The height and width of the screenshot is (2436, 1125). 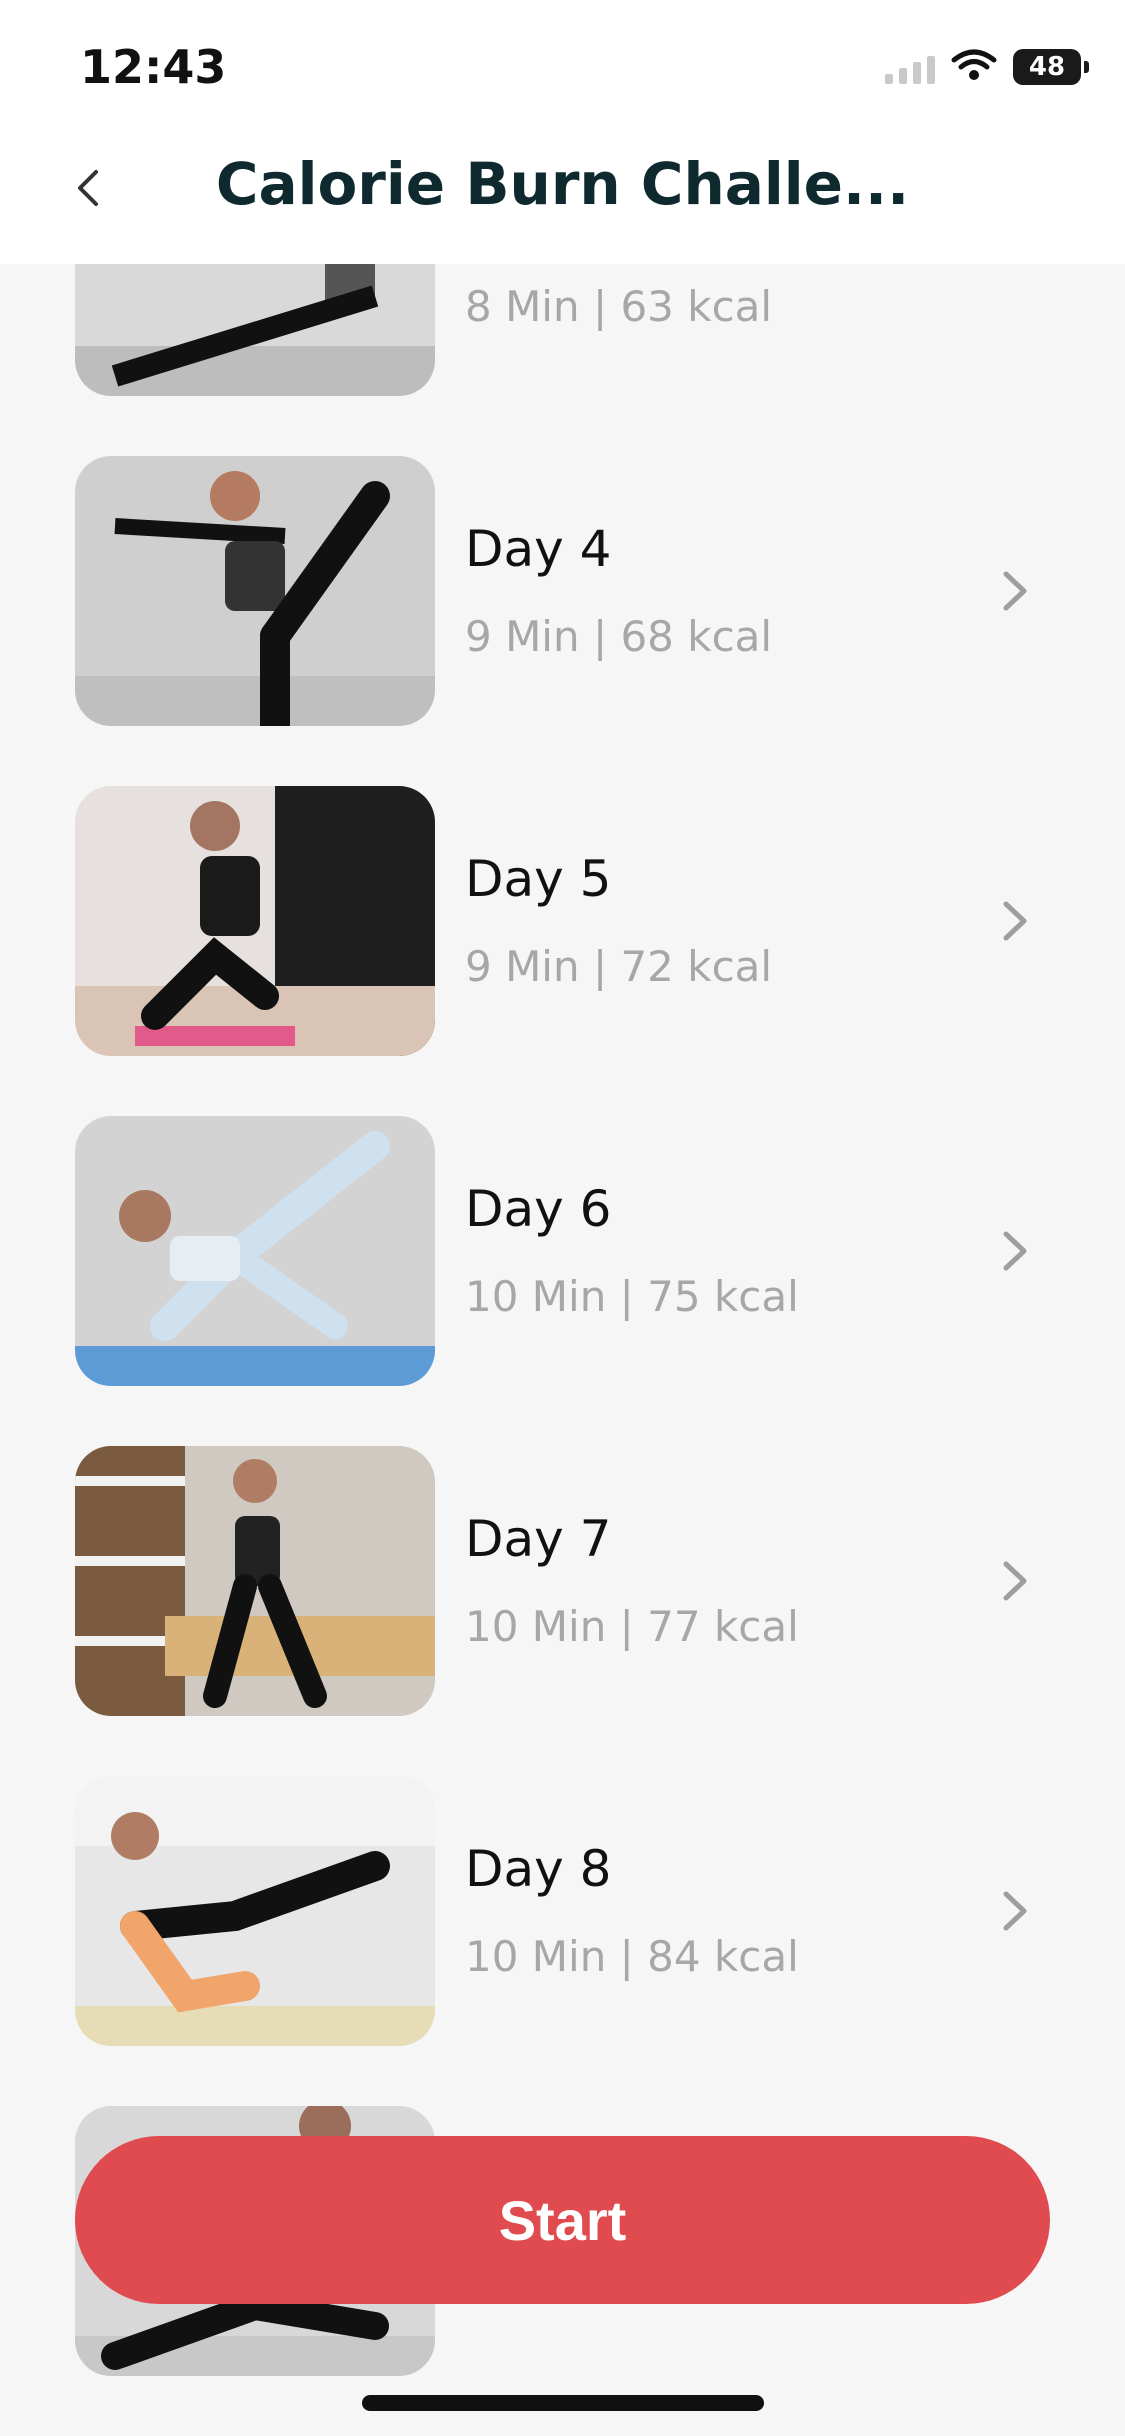 I want to click on status-icons: 48, so click(x=987, y=67).